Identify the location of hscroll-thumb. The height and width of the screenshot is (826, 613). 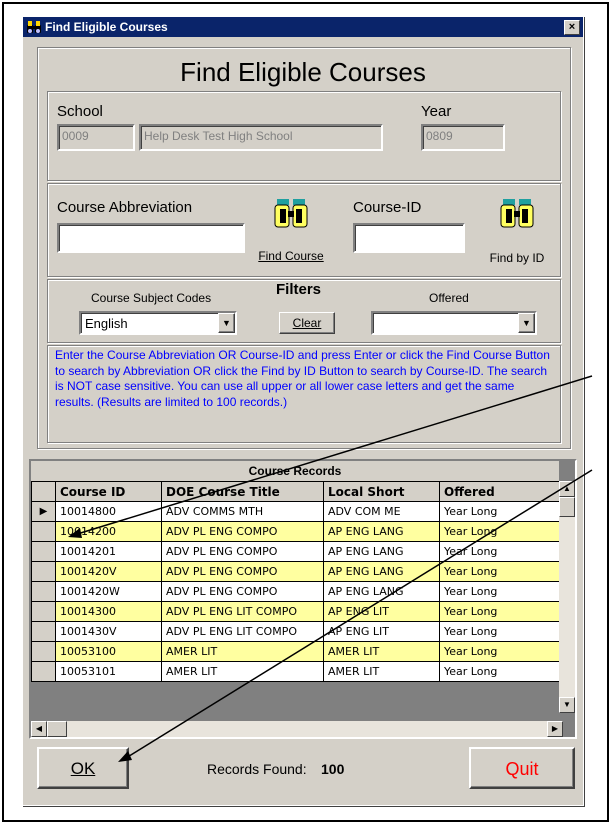
(57, 729).